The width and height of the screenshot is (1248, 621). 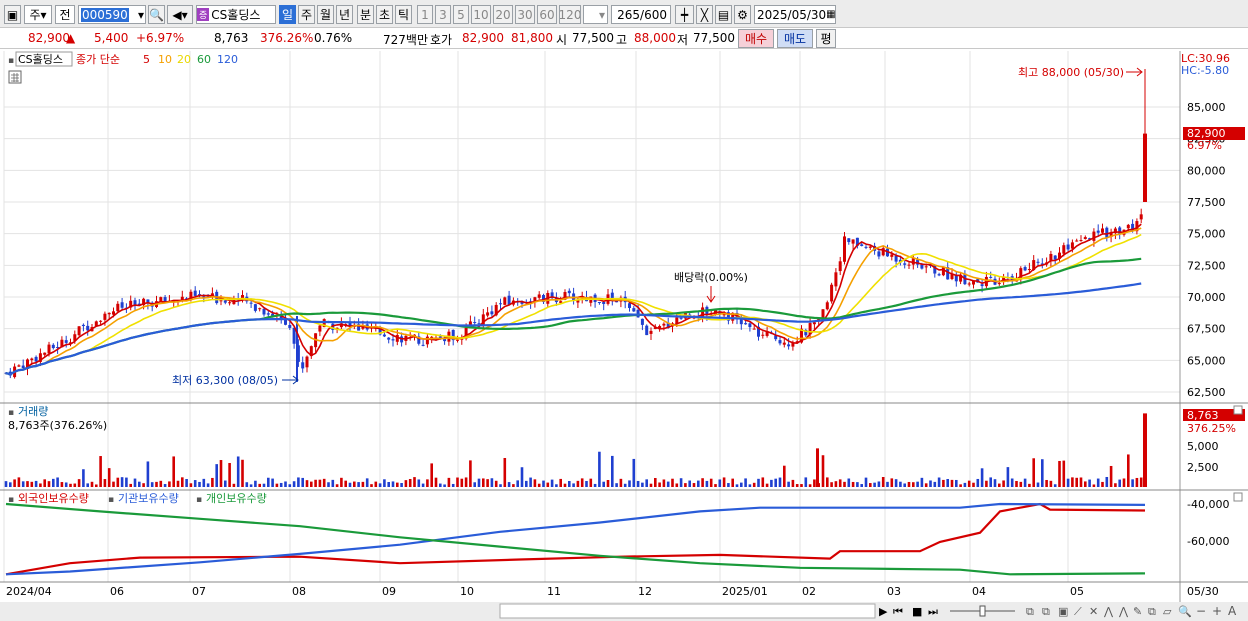 What do you see at coordinates (112, 14) in the screenshot?
I see `stock-code-input: 000590 ▾` at bounding box center [112, 14].